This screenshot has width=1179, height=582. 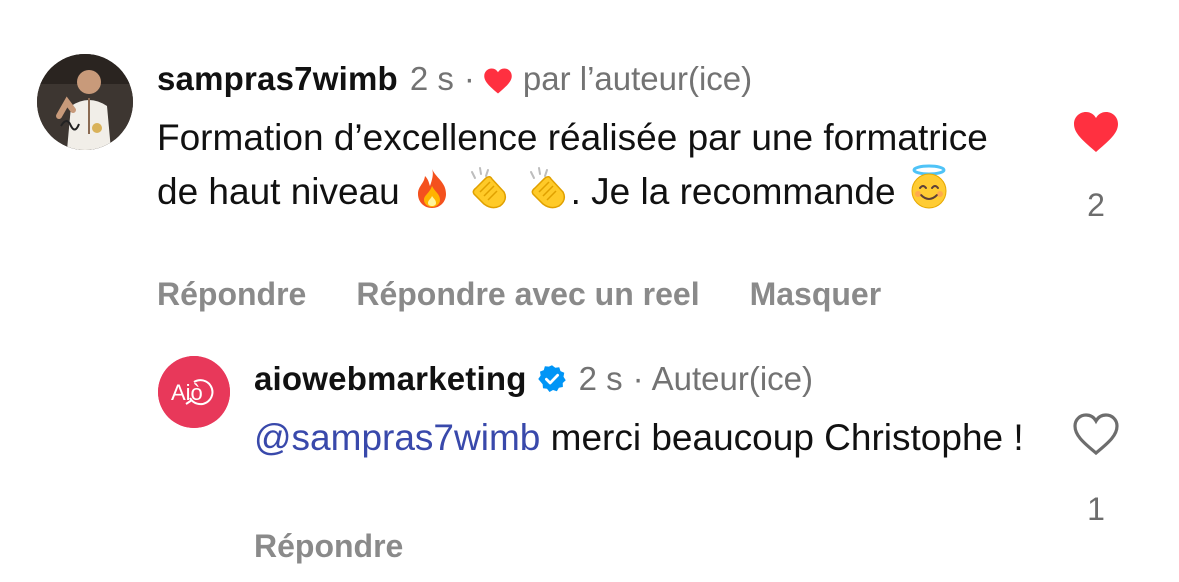 What do you see at coordinates (432, 195) in the screenshot?
I see `fire-emoji-icon` at bounding box center [432, 195].